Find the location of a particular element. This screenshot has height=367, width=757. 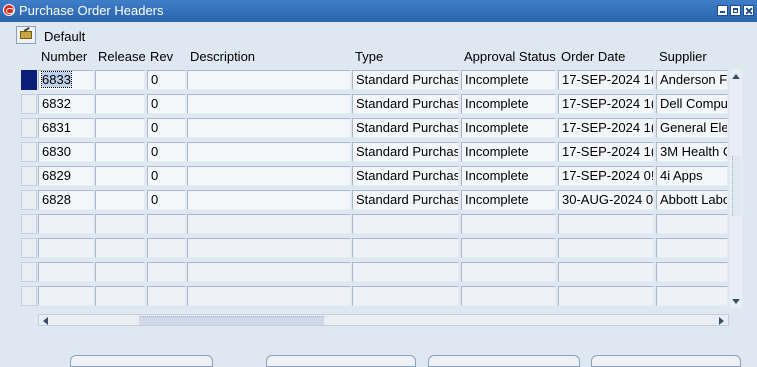

cell-supplier: General Elec is located at coordinates (692, 128).